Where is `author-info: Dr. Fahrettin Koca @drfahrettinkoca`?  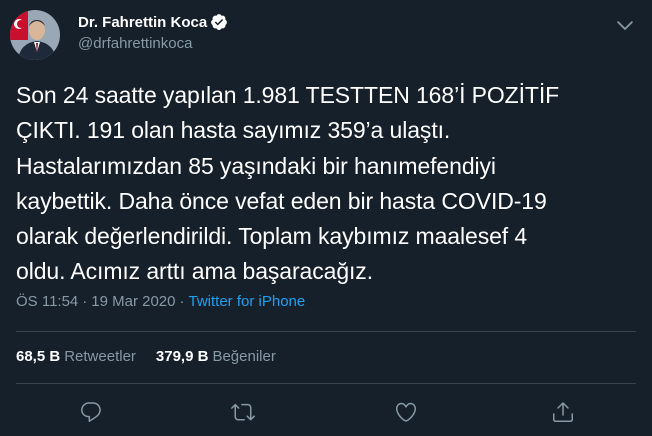 author-info: Dr. Fahrettin Koca @drfahrettinkoca is located at coordinates (153, 32).